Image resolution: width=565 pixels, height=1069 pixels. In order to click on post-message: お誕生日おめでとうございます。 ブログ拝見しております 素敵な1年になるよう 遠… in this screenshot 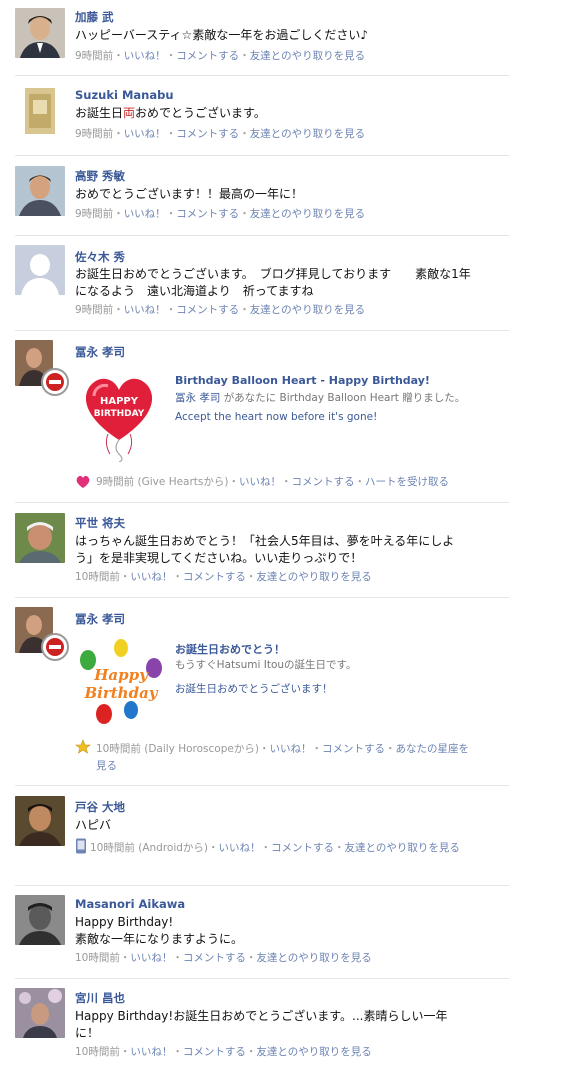, I will do `click(273, 282)`.